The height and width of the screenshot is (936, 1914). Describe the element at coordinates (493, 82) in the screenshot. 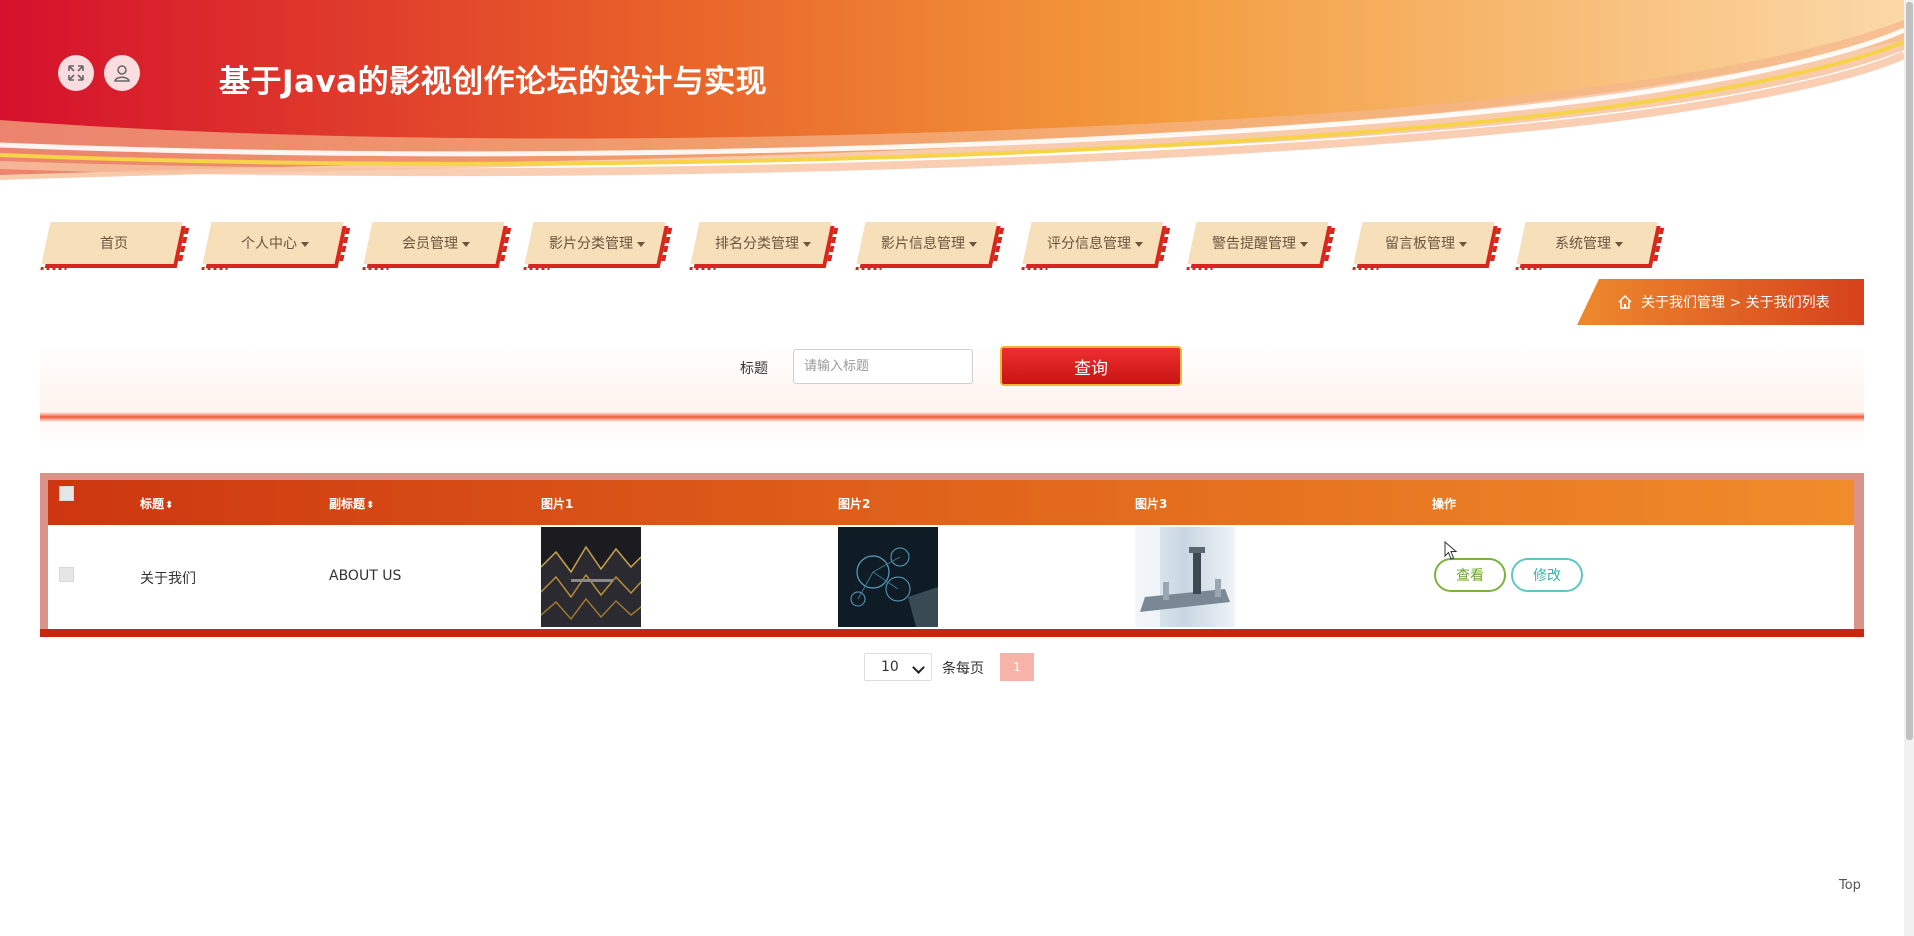

I see `app-title: 基于Java的影视创作论坛的设计与实现` at that location.